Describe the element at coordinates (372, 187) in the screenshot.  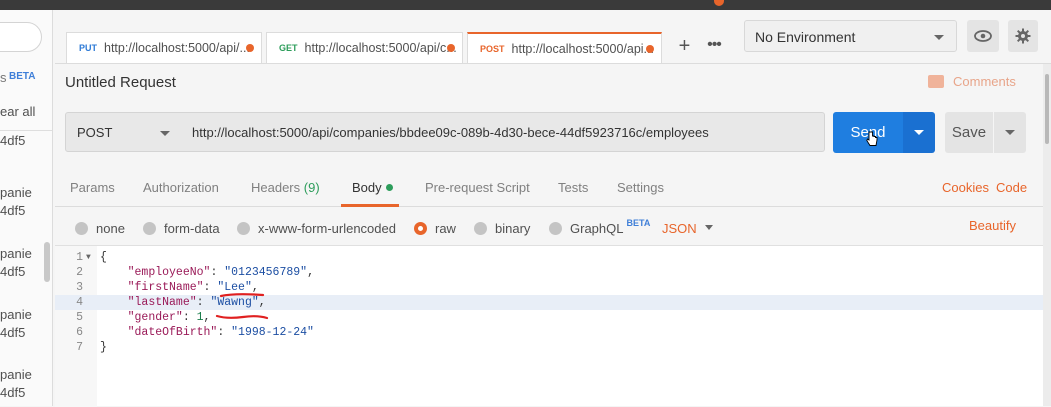
I see `tab-body: Body` at that location.